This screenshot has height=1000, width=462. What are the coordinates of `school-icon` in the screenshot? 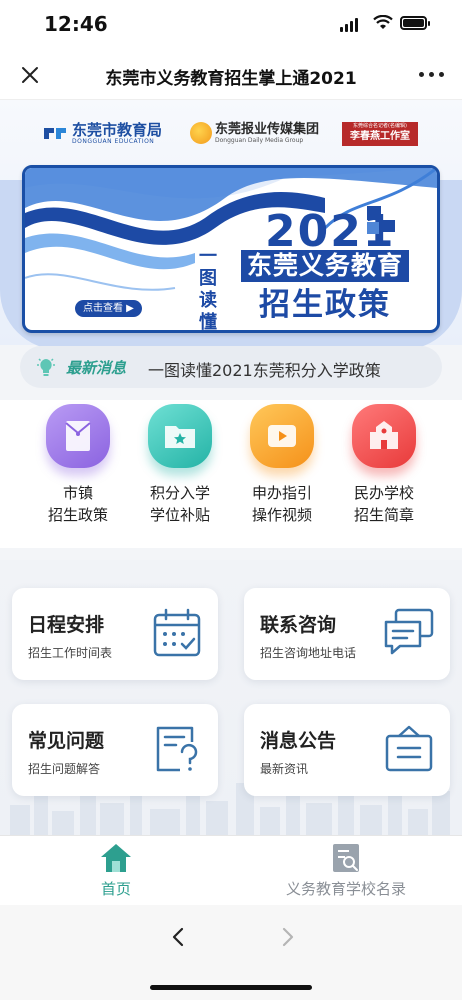 It's located at (384, 436).